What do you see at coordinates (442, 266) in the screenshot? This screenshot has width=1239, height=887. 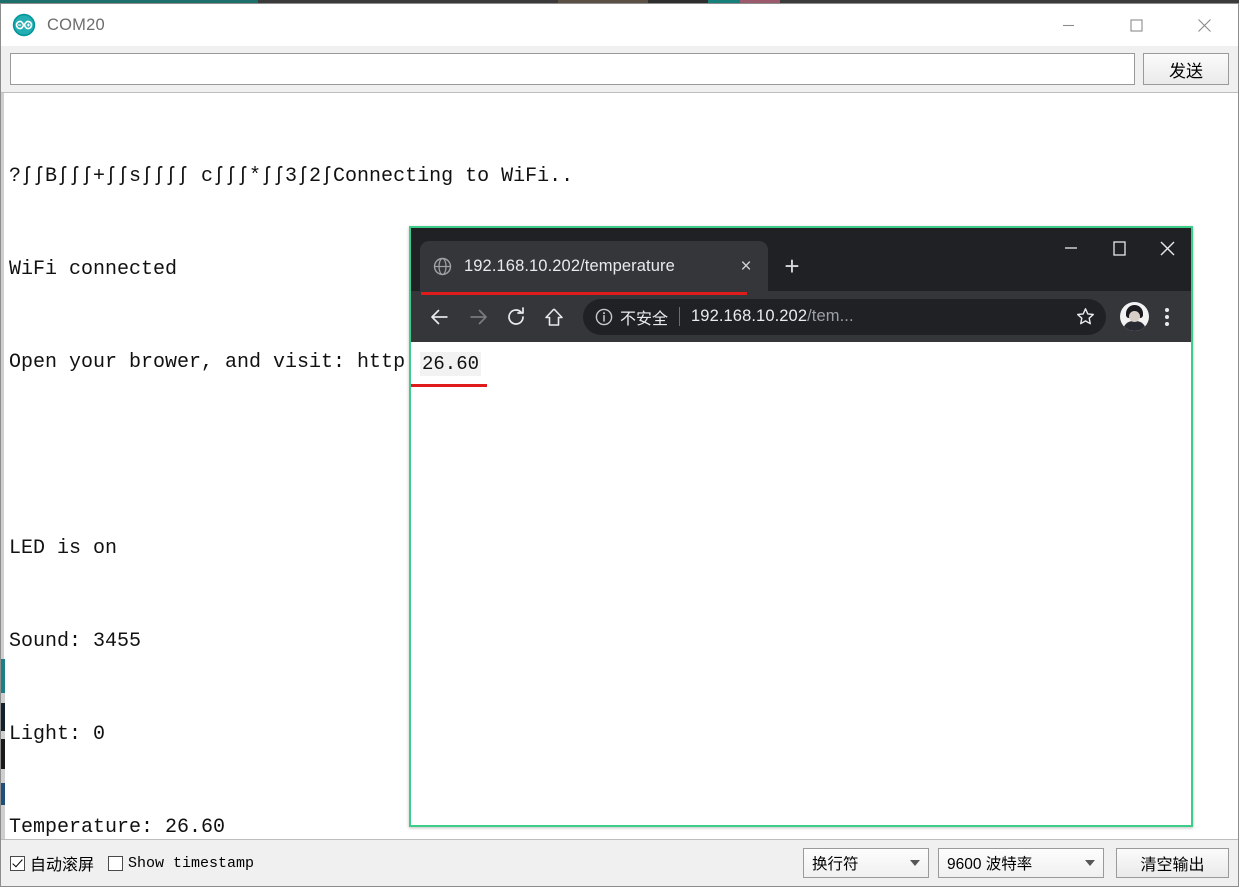 I see `globe-icon` at bounding box center [442, 266].